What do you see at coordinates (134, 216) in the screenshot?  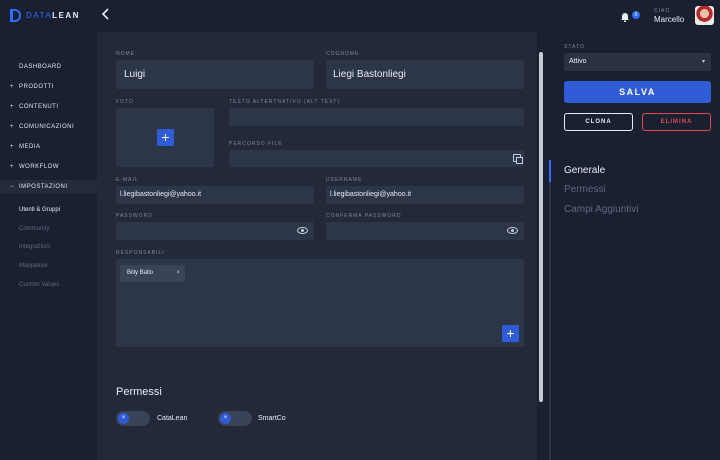 I see `password-label: PASSWORD` at bounding box center [134, 216].